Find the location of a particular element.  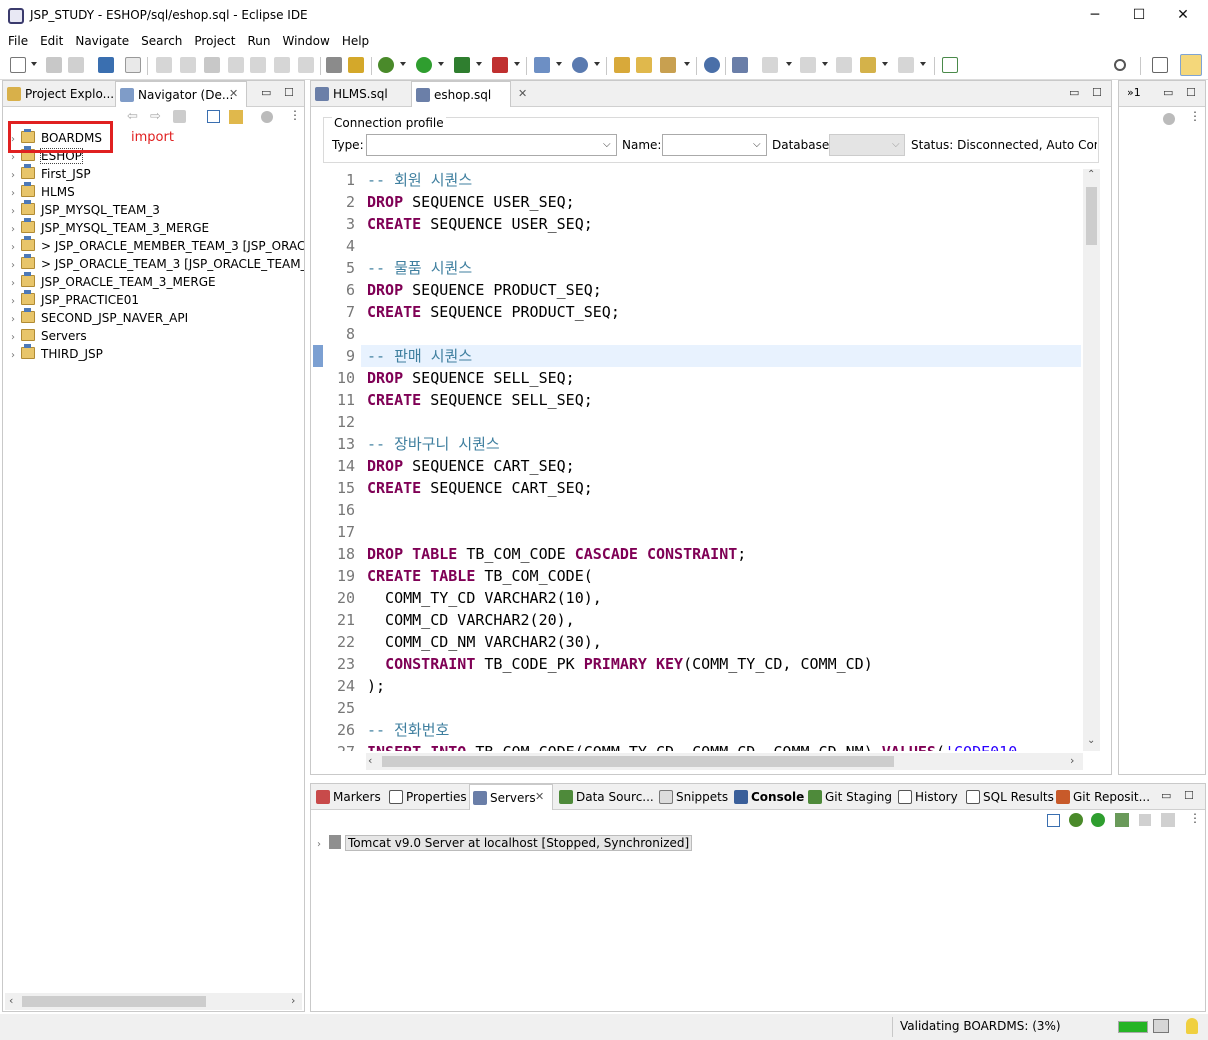

new-server-icon is located at coordinates (542, 65).